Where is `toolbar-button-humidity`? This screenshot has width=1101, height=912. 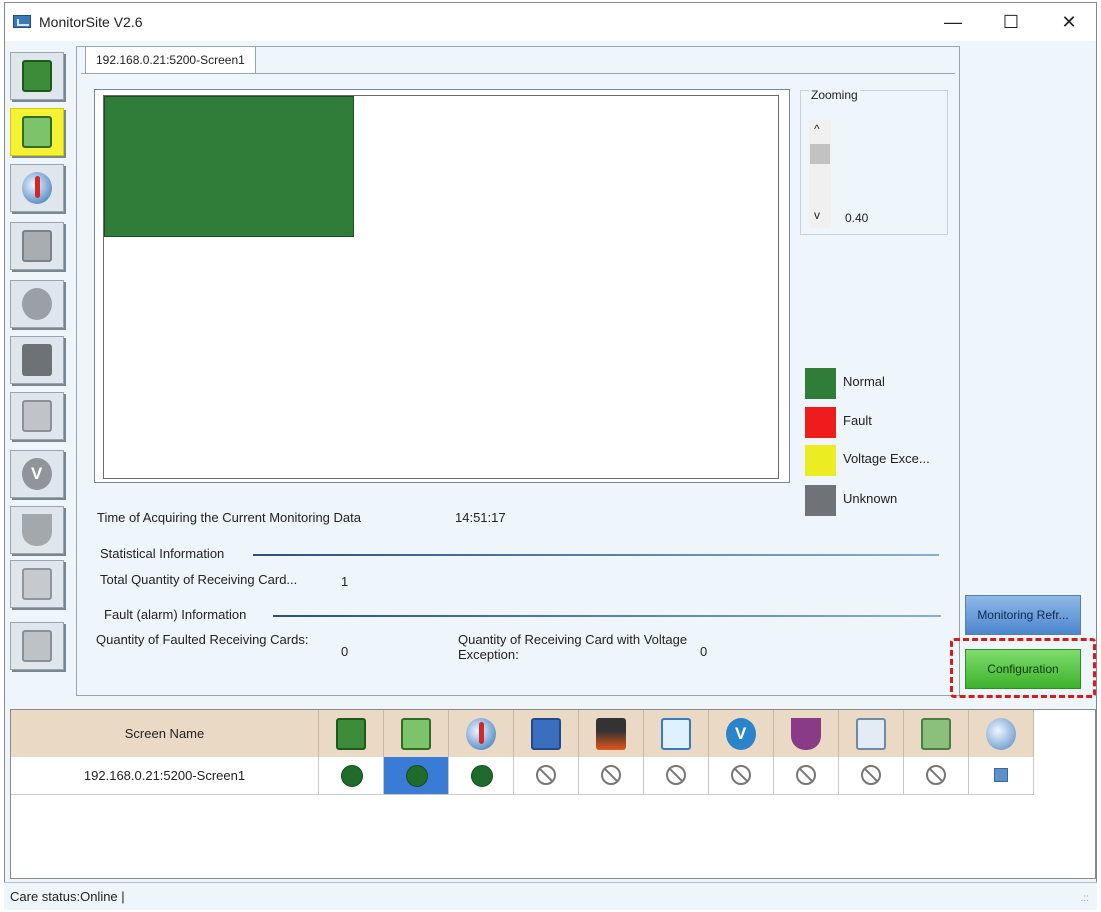 toolbar-button-humidity is located at coordinates (37, 304).